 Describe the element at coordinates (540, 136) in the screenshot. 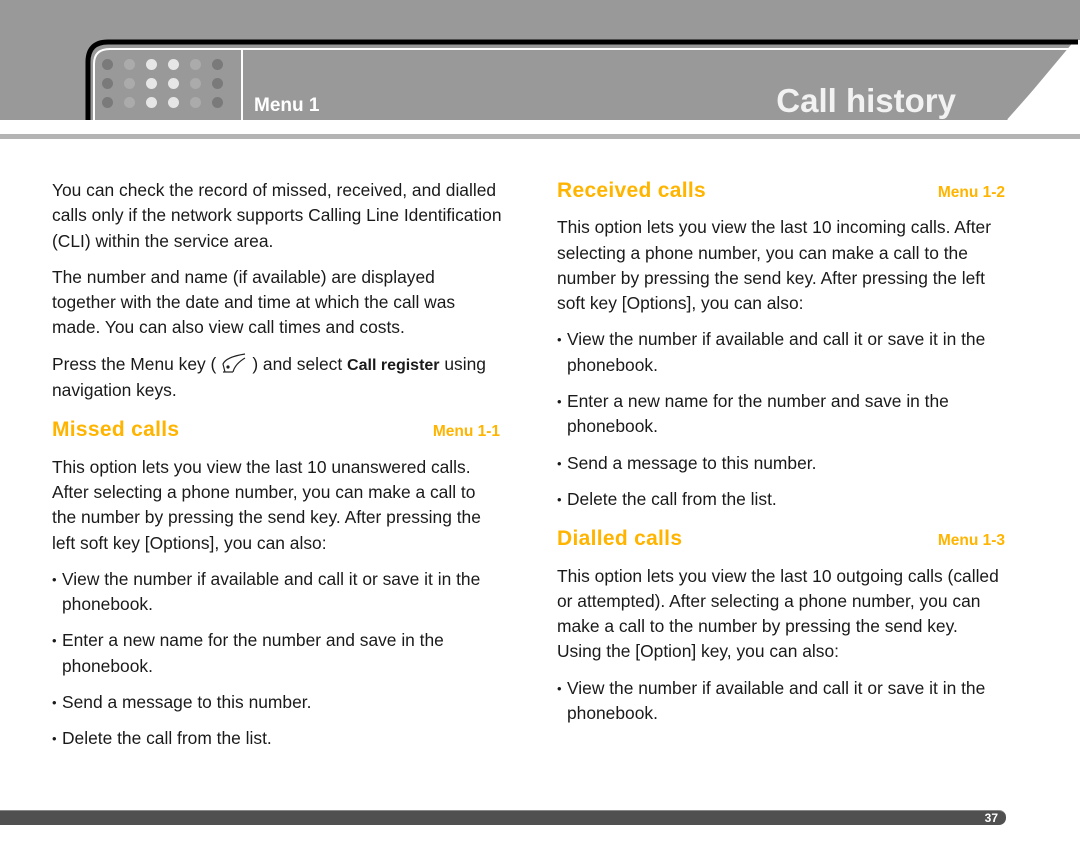

I see `header-rule` at that location.